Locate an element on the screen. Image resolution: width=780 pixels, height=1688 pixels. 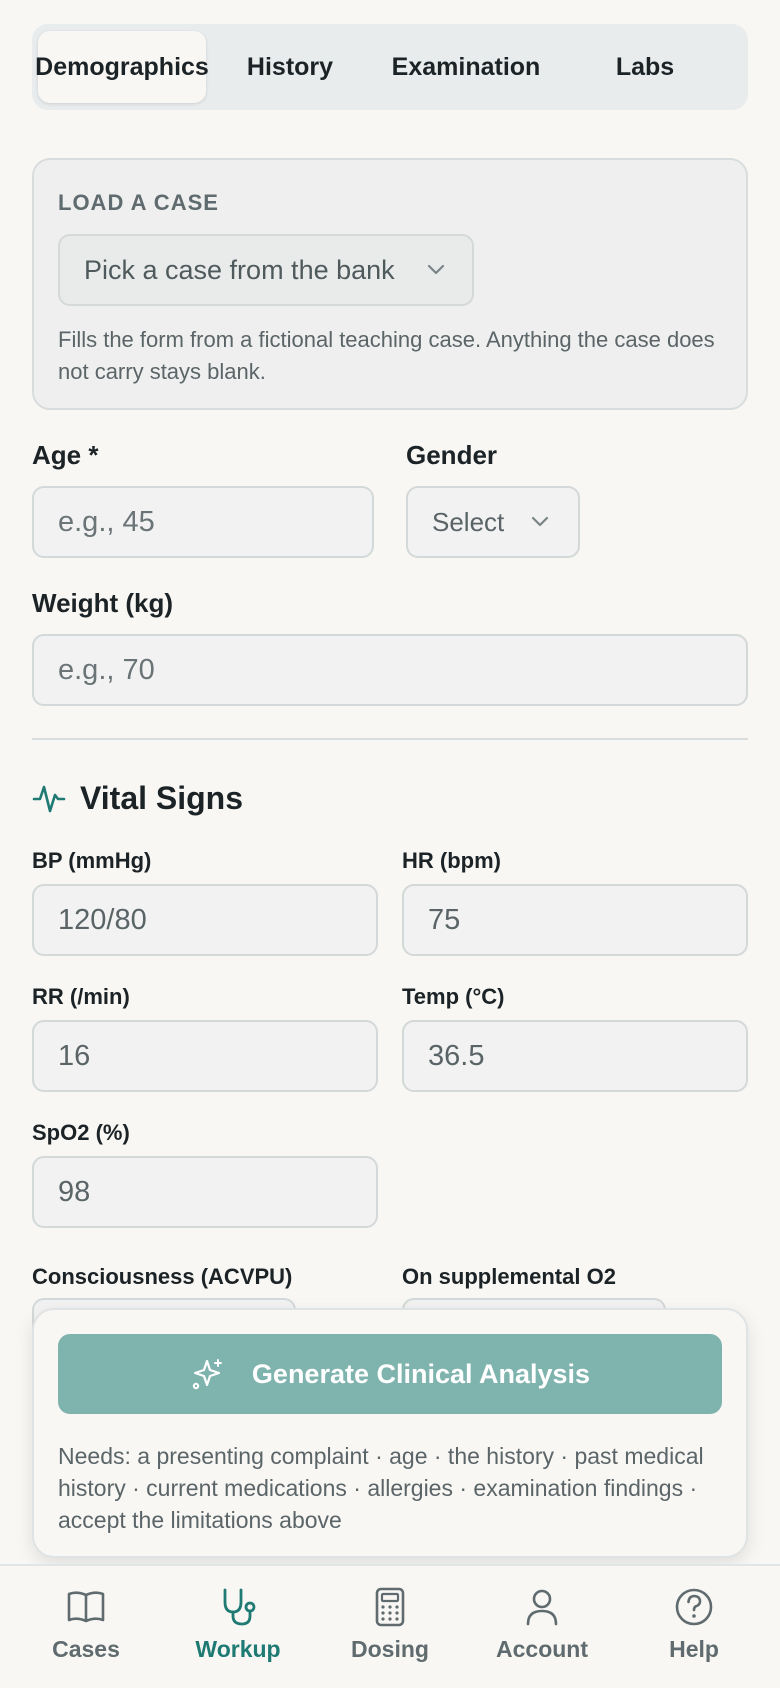
spo2-label: SpO2 (%) is located at coordinates (81, 1132).